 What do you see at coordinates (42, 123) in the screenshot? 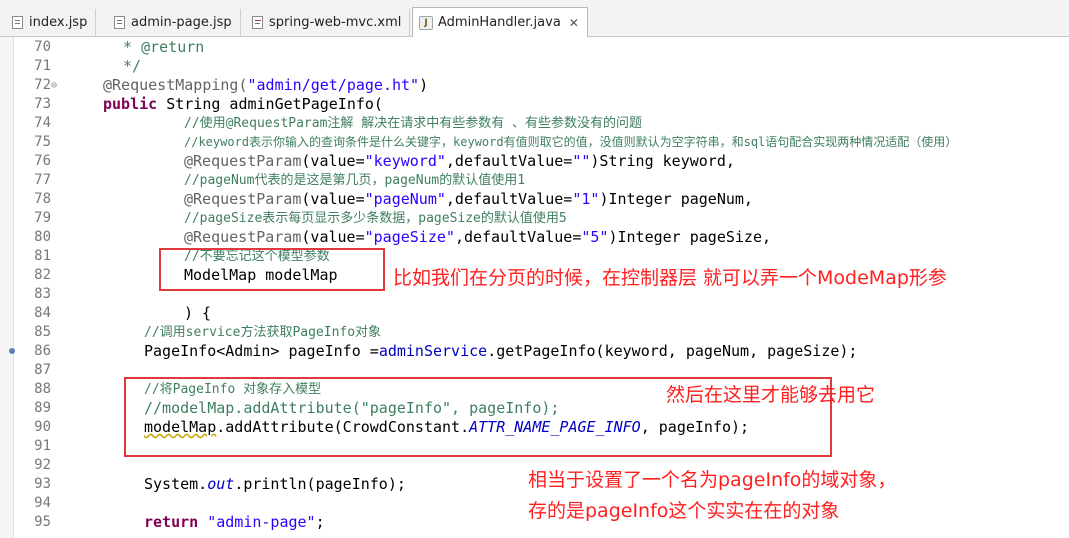
I see `line-number: 74` at bounding box center [42, 123].